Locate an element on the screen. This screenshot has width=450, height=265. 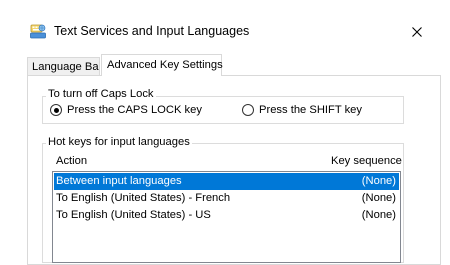
caps-lock-group-label: To turn off Caps Lock is located at coordinates (101, 94).